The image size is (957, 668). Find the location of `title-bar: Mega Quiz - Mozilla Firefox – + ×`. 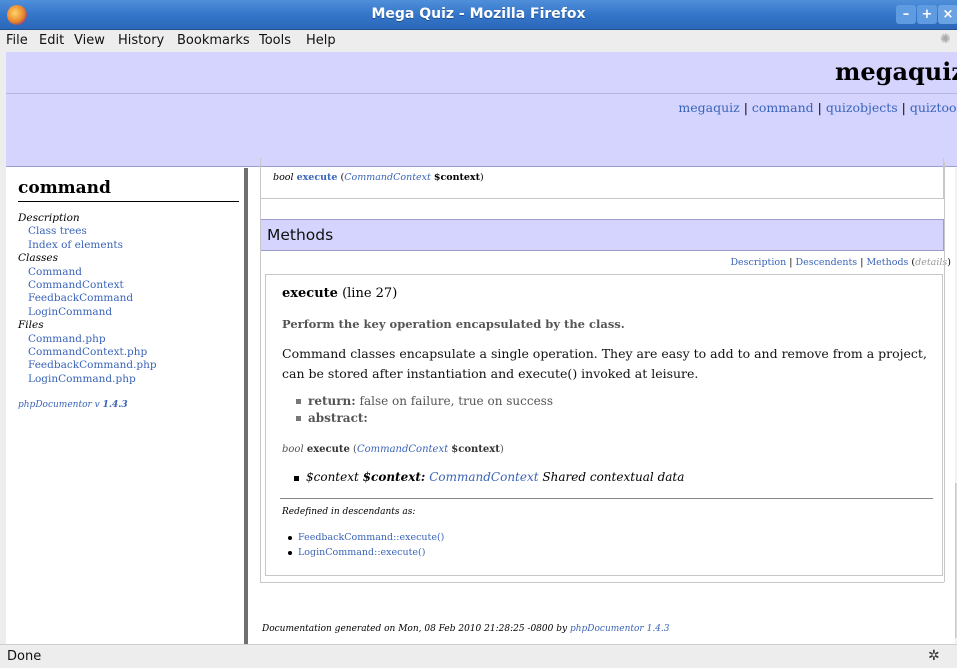

title-bar: Mega Quiz - Mozilla Firefox – + × is located at coordinates (478, 15).